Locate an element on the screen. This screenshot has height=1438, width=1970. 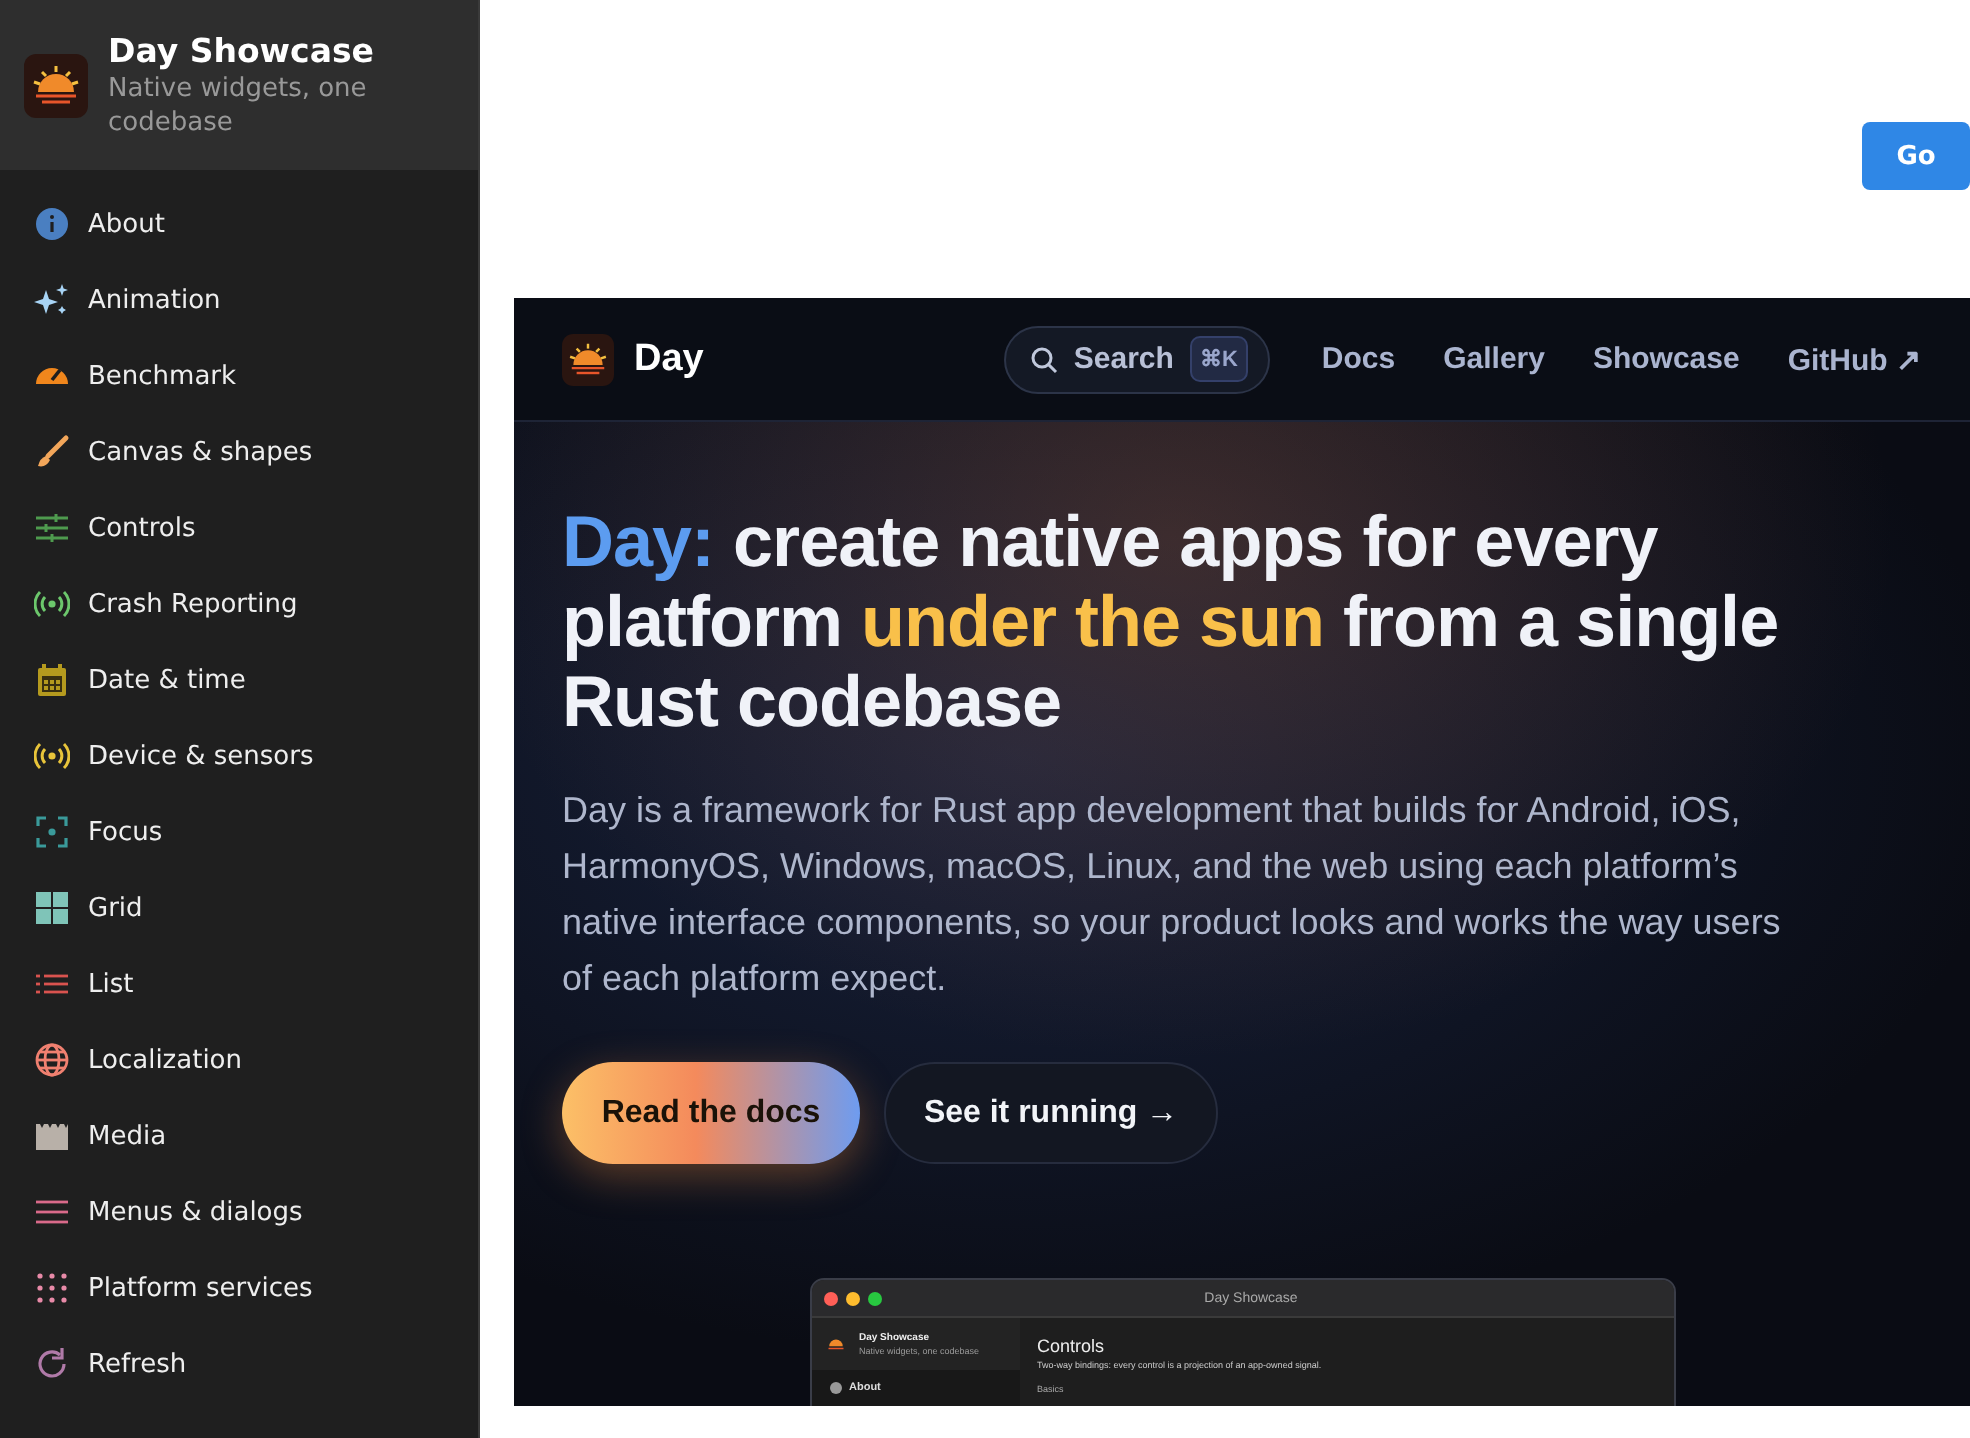
nav-link: Docs is located at coordinates (1358, 359).